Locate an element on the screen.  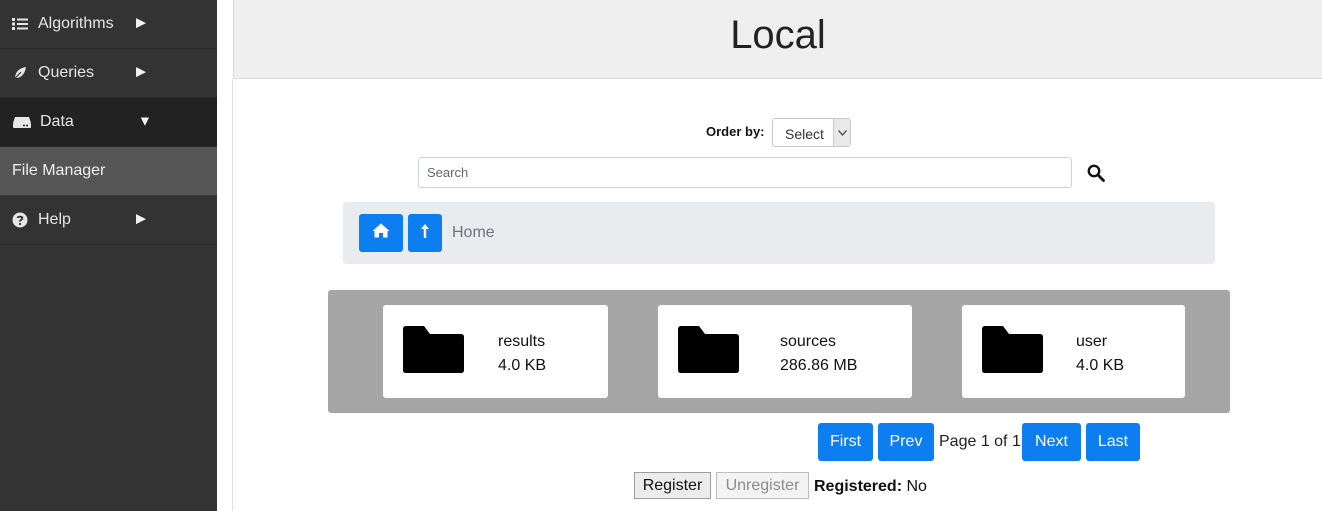
file-name: sources is located at coordinates (808, 341).